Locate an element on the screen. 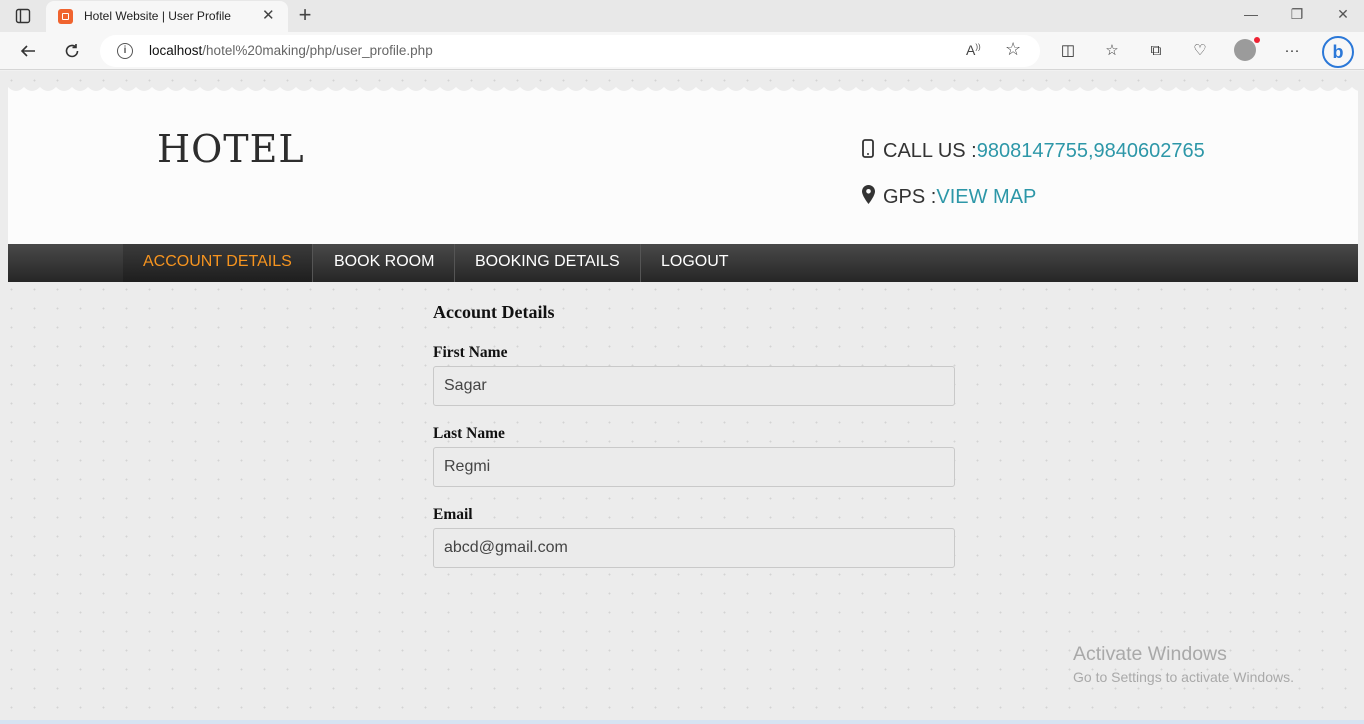  close-tab-icon: ✕ is located at coordinates (268, 16).